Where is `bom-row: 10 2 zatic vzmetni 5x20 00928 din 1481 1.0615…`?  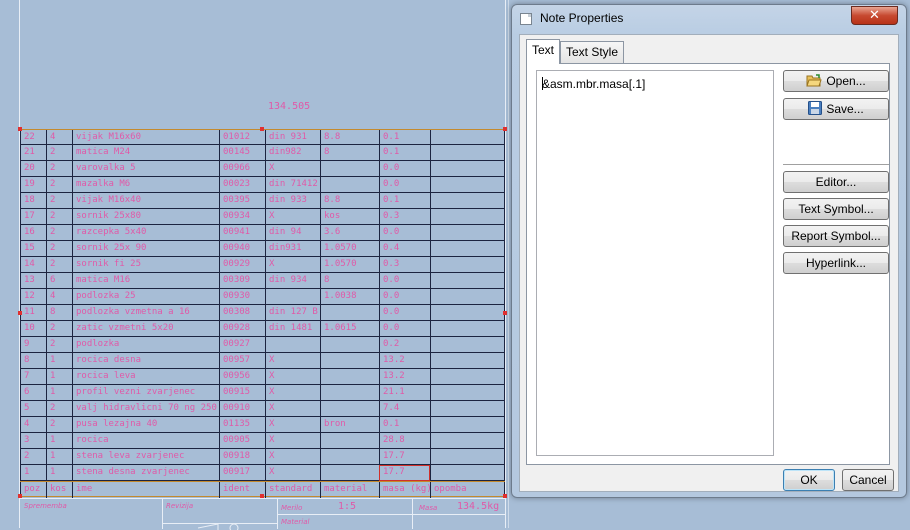 bom-row: 10 2 zatic vzmetni 5x20 00928 din 1481 1.0615… is located at coordinates (262, 329).